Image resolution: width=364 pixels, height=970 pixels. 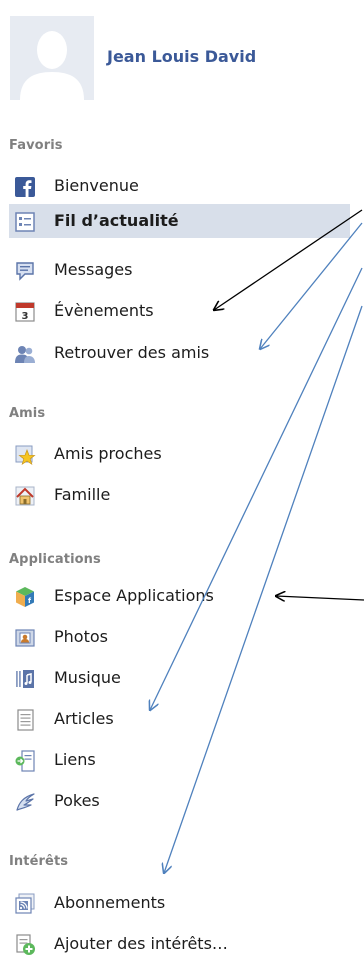 I want to click on nav-item-subscriptions: Abonnements, so click(x=140, y=903).